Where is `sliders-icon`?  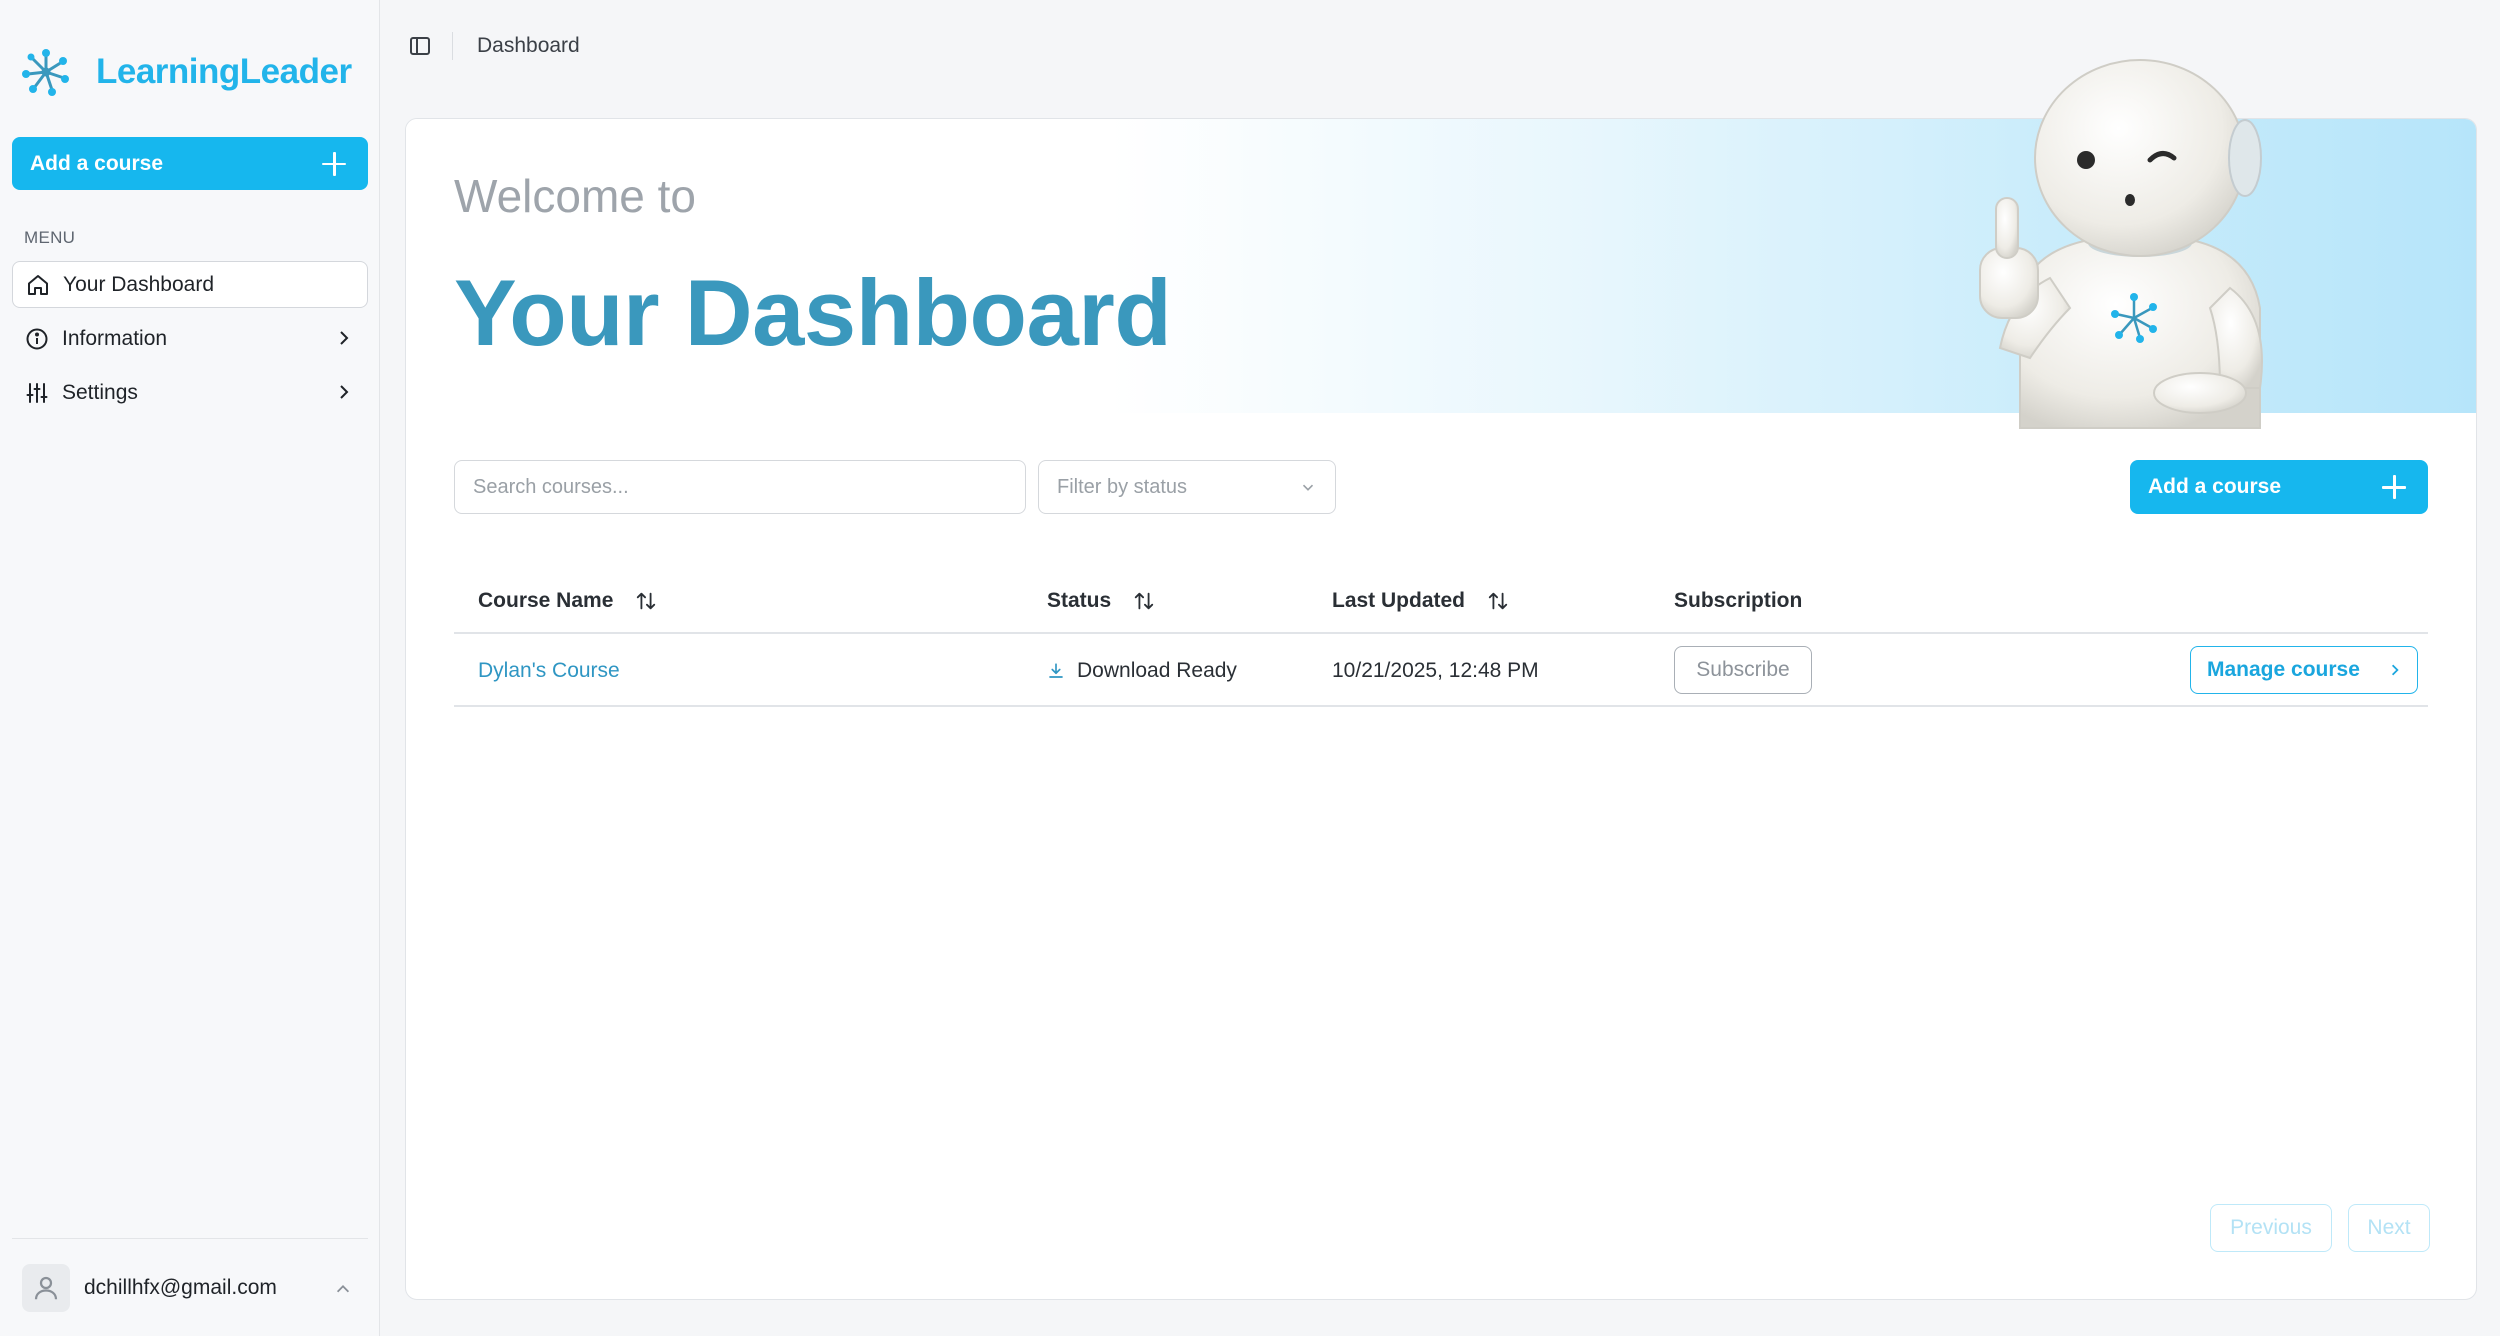 sliders-icon is located at coordinates (37, 393).